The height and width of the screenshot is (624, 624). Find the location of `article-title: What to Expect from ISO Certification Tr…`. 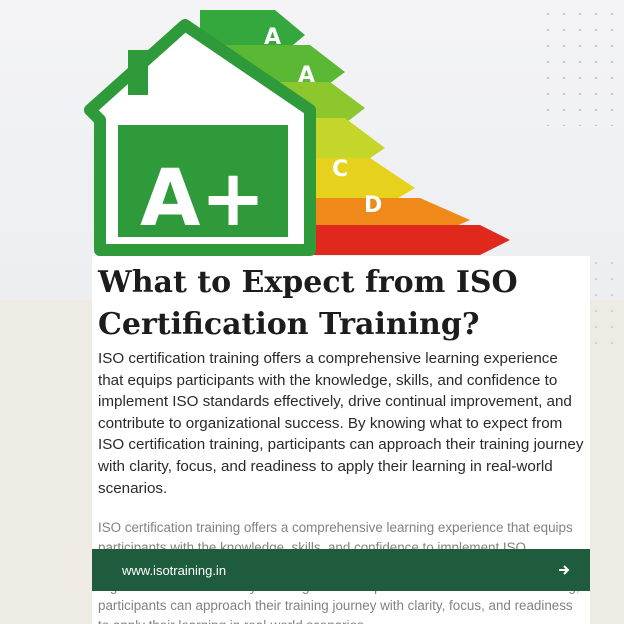

article-title: What to Expect from ISO Certification Tr… is located at coordinates (308, 303).